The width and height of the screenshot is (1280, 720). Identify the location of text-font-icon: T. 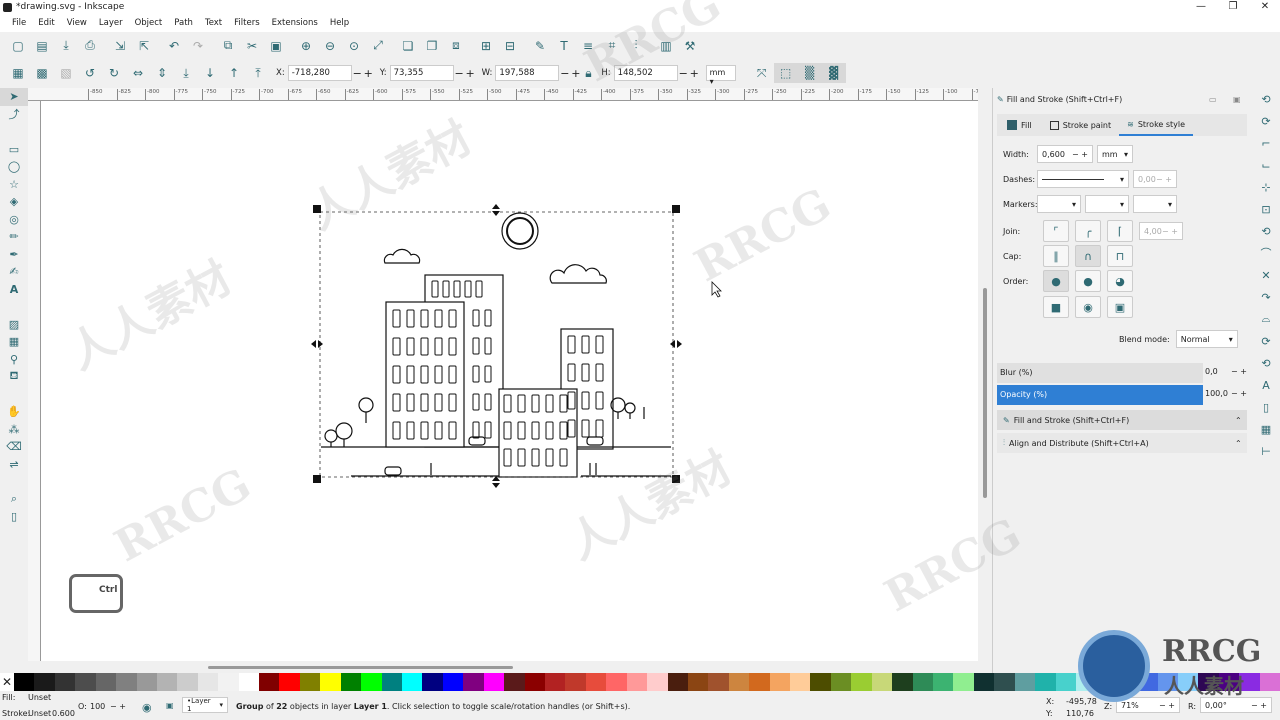
(564, 46).